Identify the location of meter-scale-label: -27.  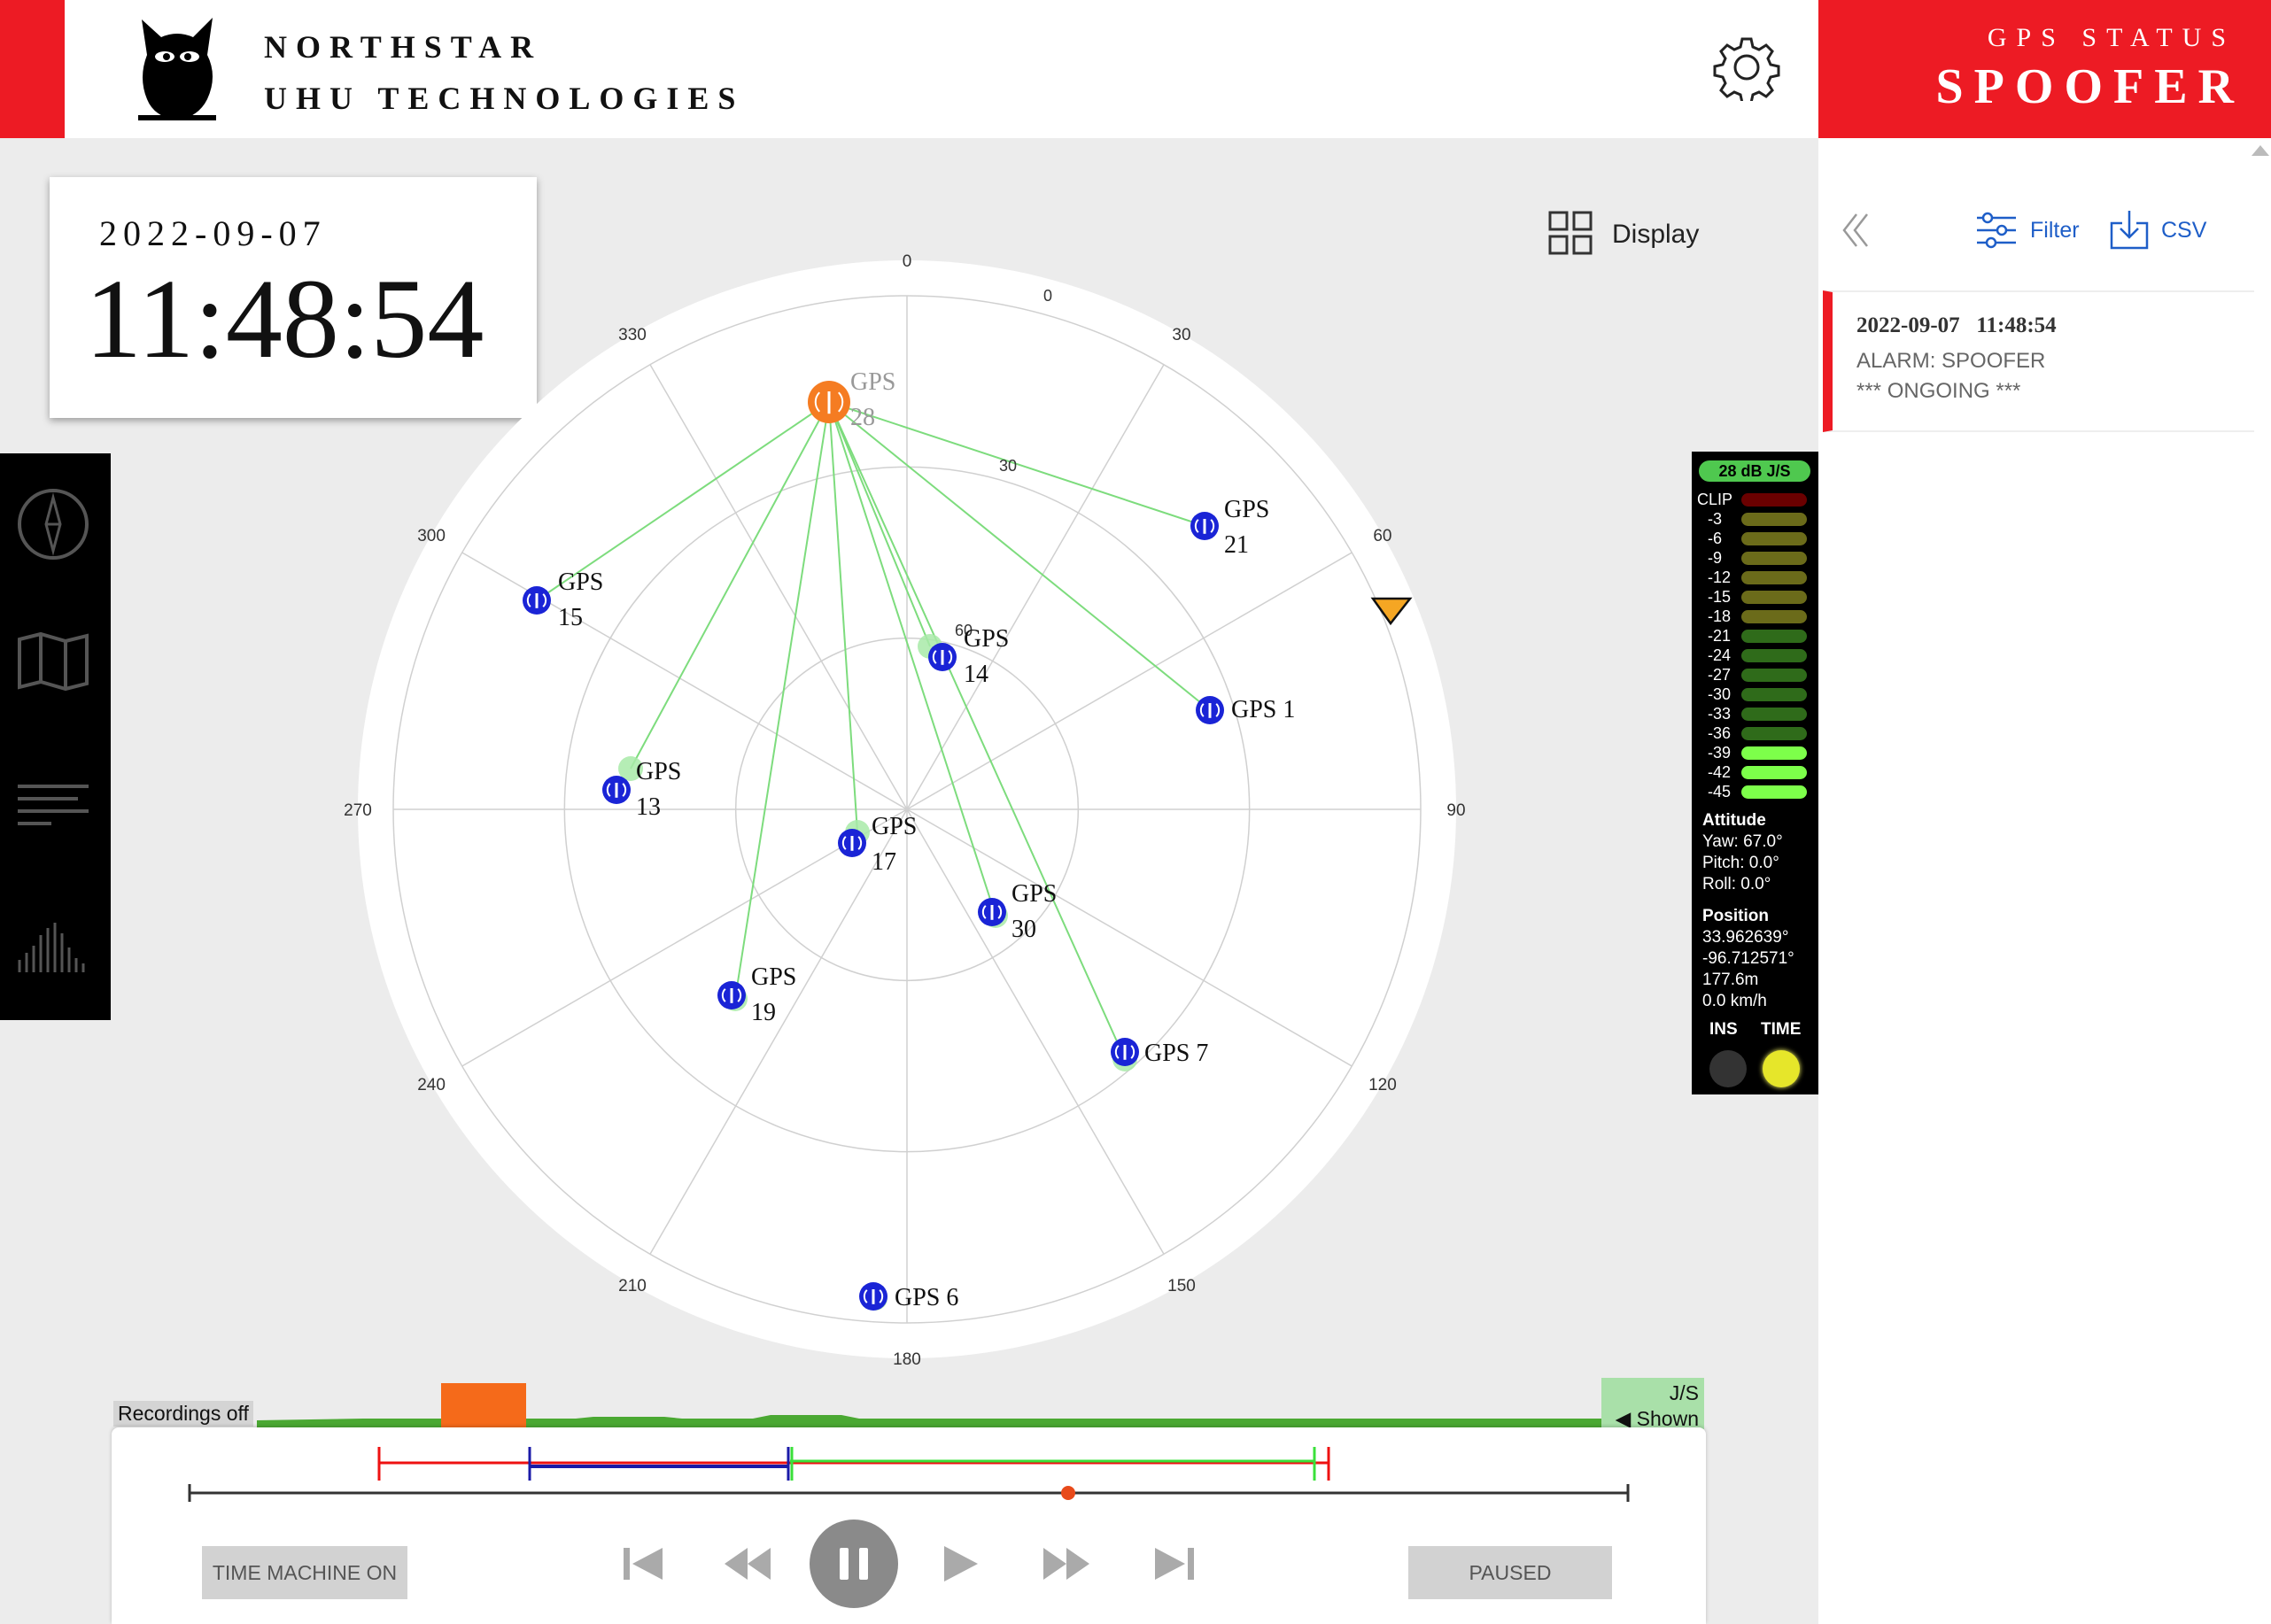
(1720, 675).